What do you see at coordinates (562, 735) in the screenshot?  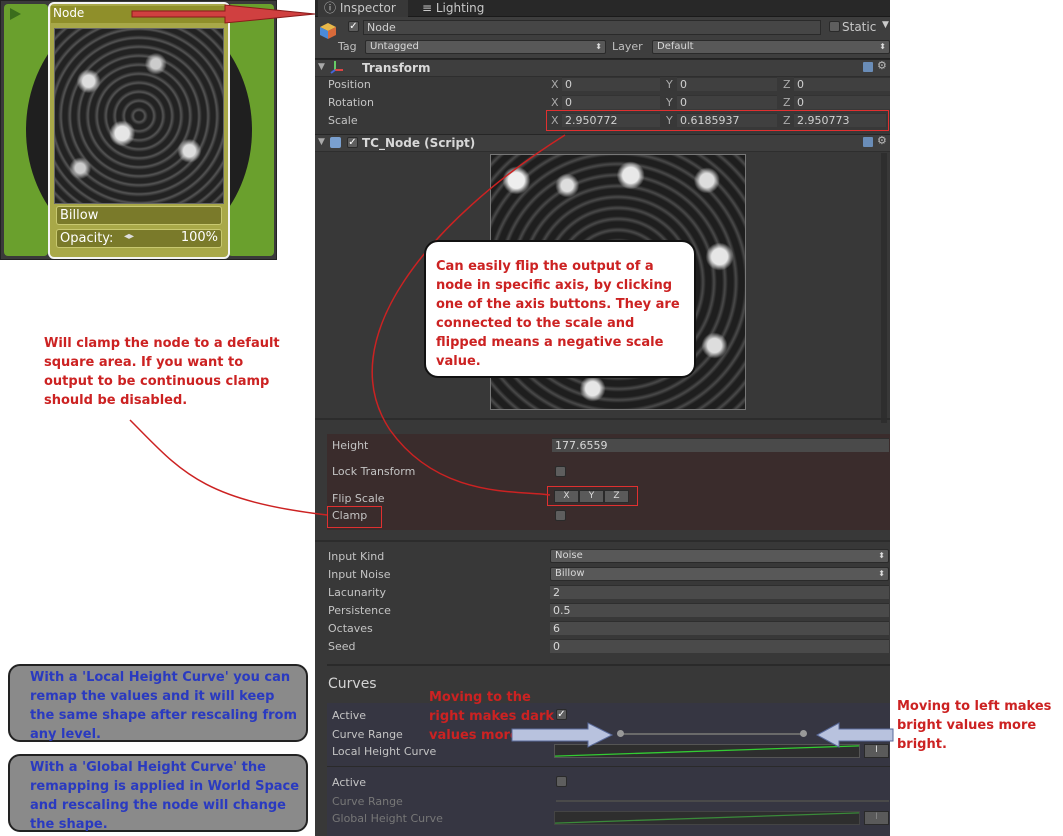 I see `arrow-right-icon` at bounding box center [562, 735].